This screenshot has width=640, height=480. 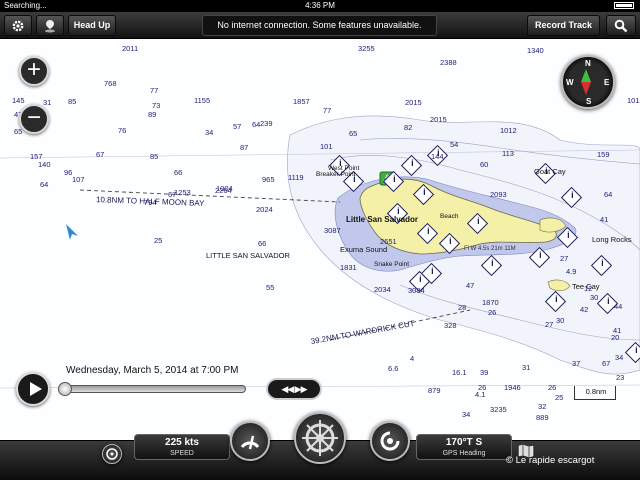 What do you see at coordinates (448, 62) in the screenshot?
I see `depth-sounding: 2388` at bounding box center [448, 62].